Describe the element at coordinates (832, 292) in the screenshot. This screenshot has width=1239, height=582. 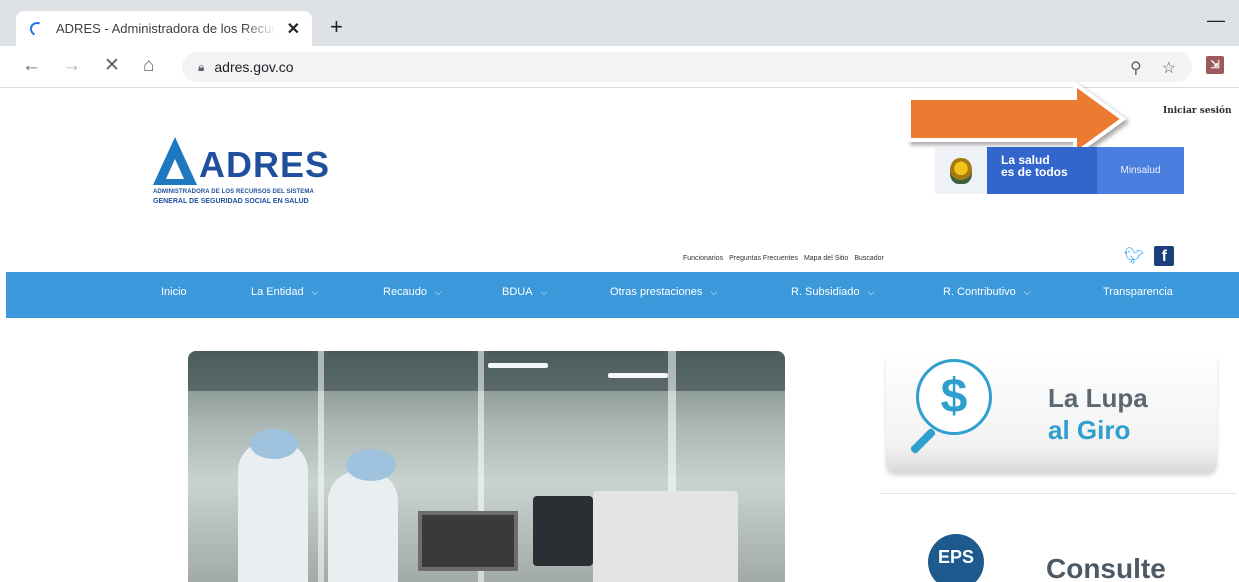
I see `nav-item-r-subsidiado: R. Subsidiado ⌵` at that location.